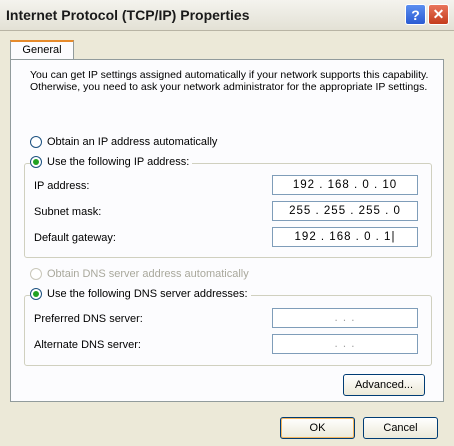 This screenshot has width=454, height=446. What do you see at coordinates (438, 14) in the screenshot?
I see `close-button: ✕` at bounding box center [438, 14].